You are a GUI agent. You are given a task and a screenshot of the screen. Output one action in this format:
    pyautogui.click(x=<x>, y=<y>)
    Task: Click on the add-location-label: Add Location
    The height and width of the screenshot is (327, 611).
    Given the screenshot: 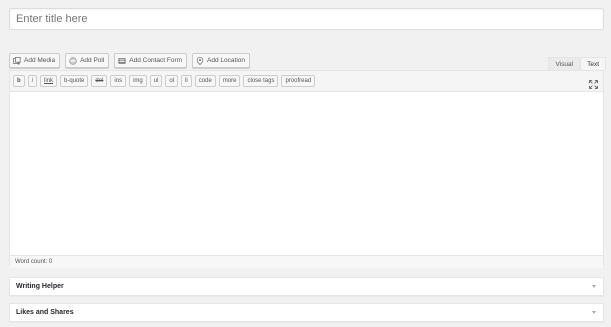 What is the action you would take?
    pyautogui.click(x=226, y=60)
    